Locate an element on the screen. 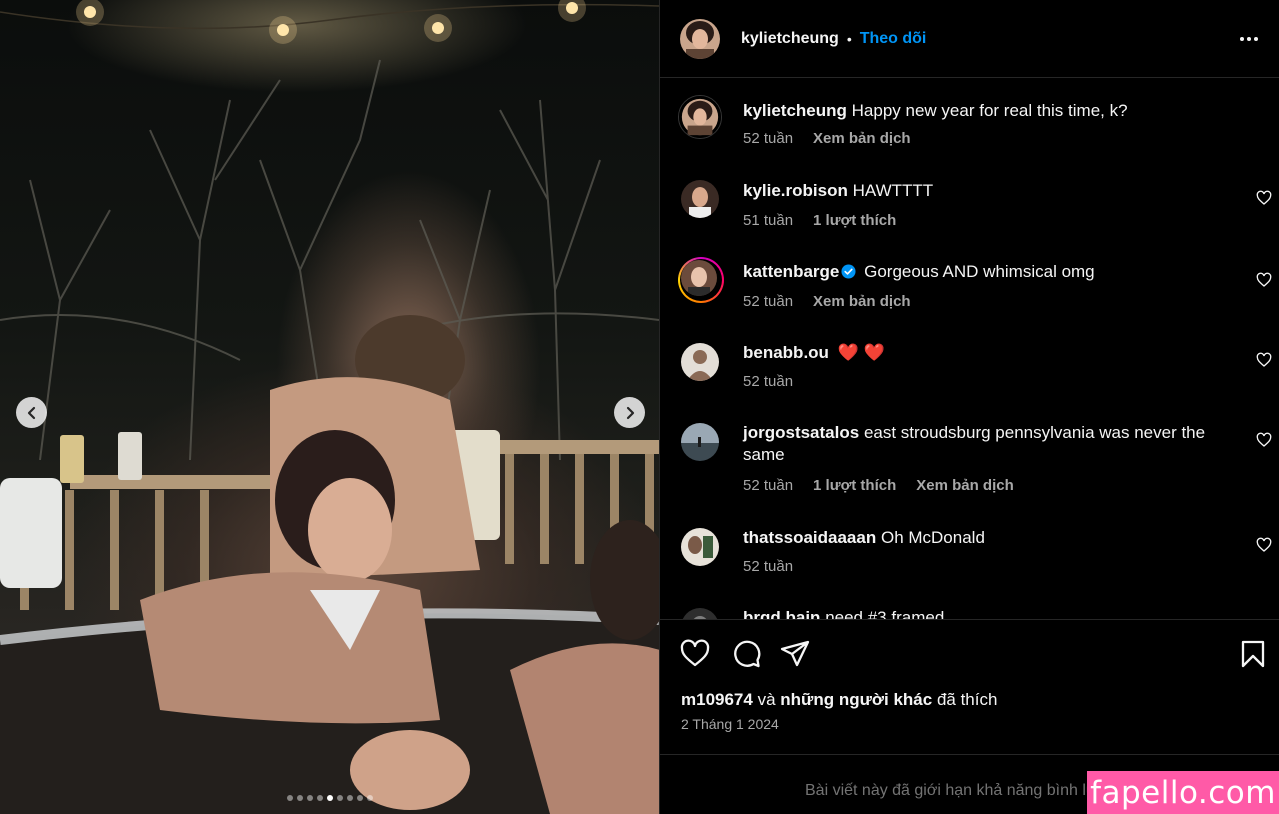  likes-connector: và is located at coordinates (766, 699).